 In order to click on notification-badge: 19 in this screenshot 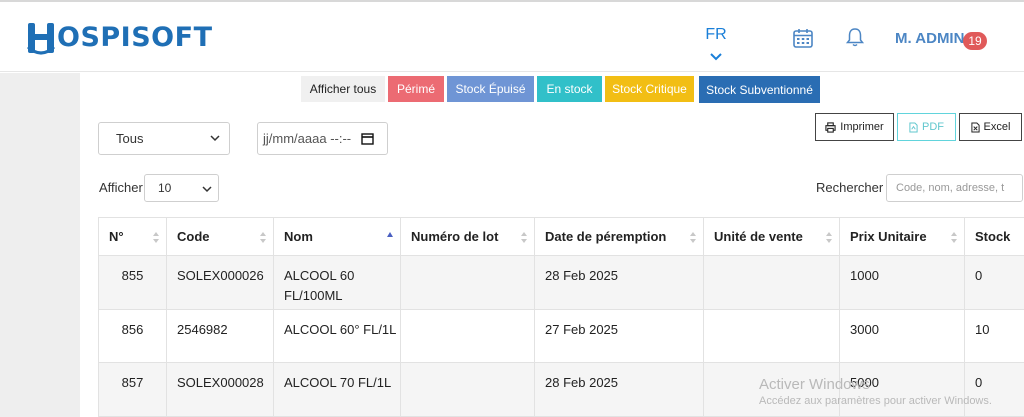, I will do `click(975, 41)`.